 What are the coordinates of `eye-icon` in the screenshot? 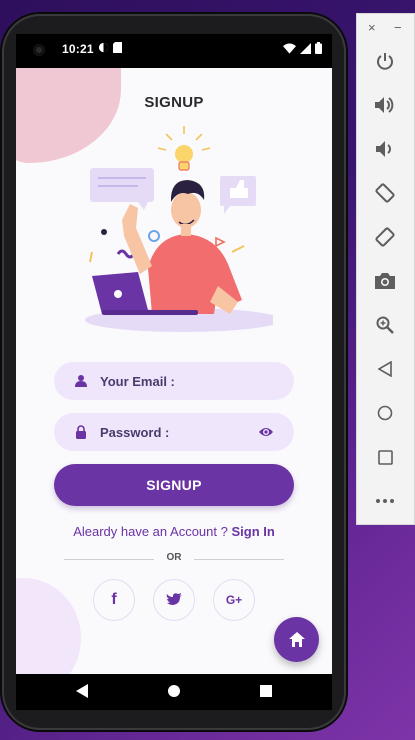 It's located at (266, 432).